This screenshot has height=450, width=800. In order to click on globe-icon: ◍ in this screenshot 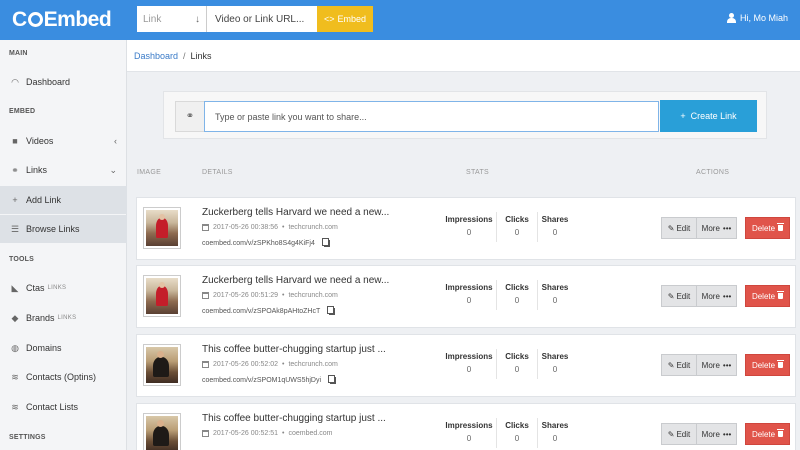, I will do `click(15, 347)`.